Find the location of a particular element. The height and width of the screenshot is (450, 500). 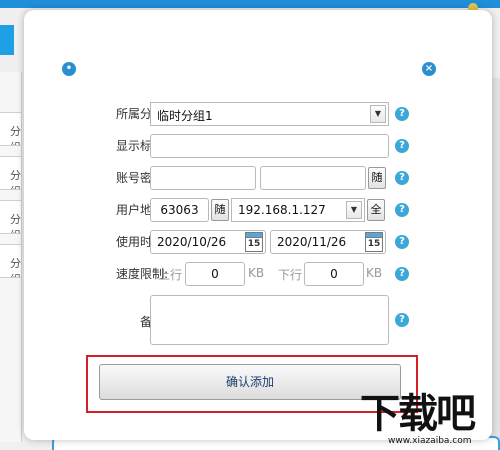

watermark-url: www.xiazaiba.com is located at coordinates (430, 441).